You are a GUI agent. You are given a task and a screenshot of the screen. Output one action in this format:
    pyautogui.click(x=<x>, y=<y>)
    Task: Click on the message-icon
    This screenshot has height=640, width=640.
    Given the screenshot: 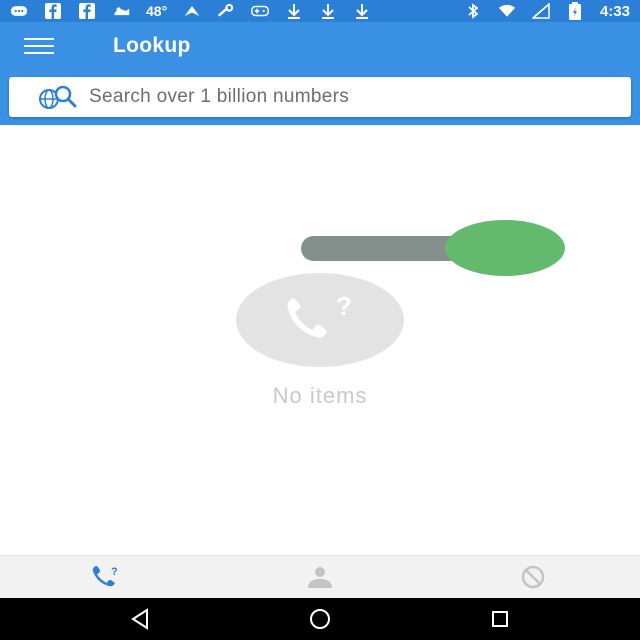 What is the action you would take?
    pyautogui.click(x=19, y=11)
    